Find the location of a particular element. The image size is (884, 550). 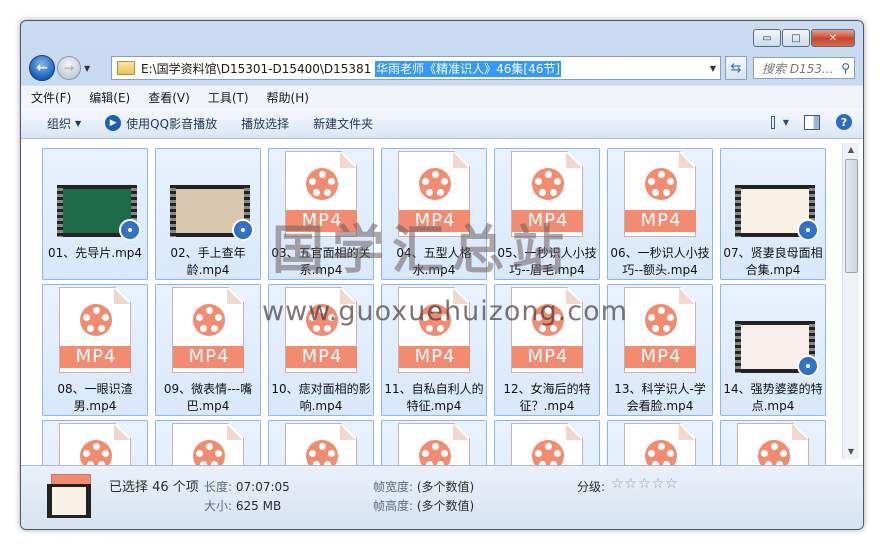

menu-help: 帮助(H) is located at coordinates (288, 97).